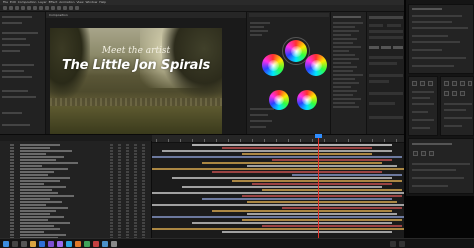  Describe the element at coordinates (393, 244) in the screenshot. I see `tray-icon` at that location.